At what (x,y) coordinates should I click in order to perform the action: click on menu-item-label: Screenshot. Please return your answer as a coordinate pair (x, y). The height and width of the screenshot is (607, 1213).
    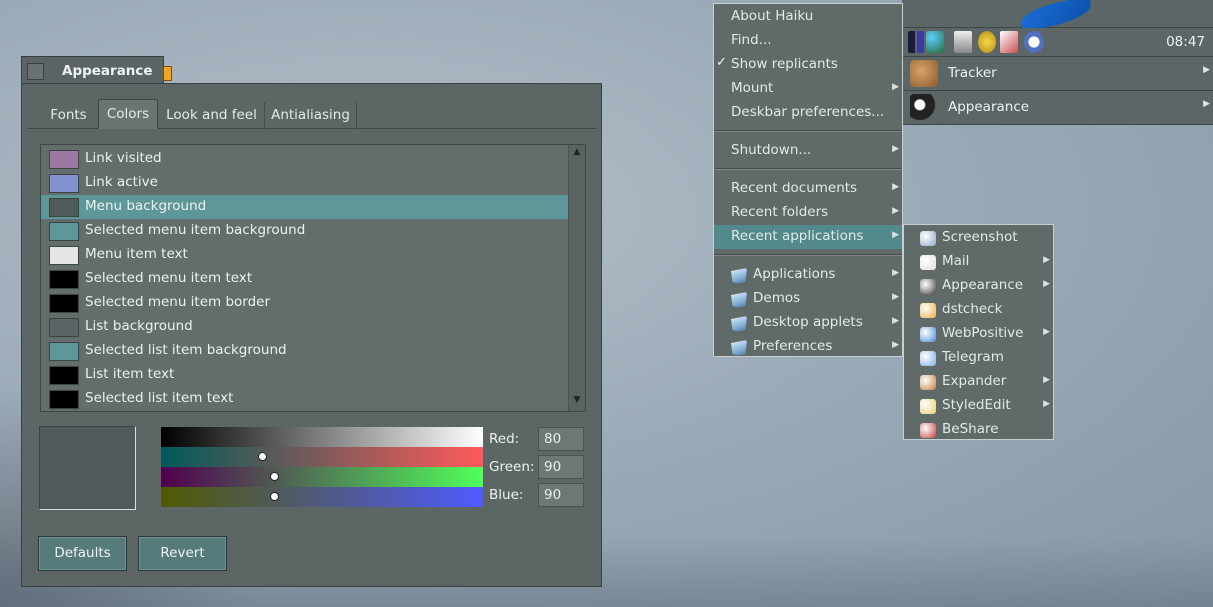
    Looking at the image, I should click on (980, 237).